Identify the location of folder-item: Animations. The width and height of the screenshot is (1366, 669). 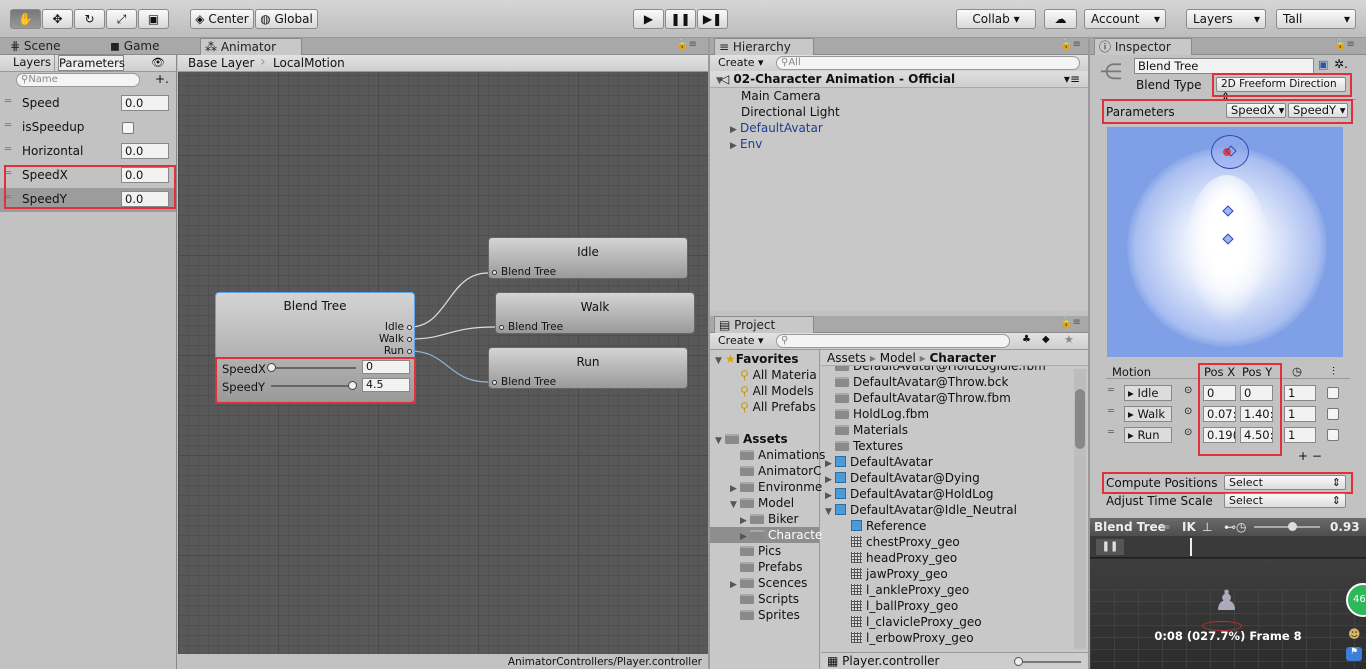
(767, 455).